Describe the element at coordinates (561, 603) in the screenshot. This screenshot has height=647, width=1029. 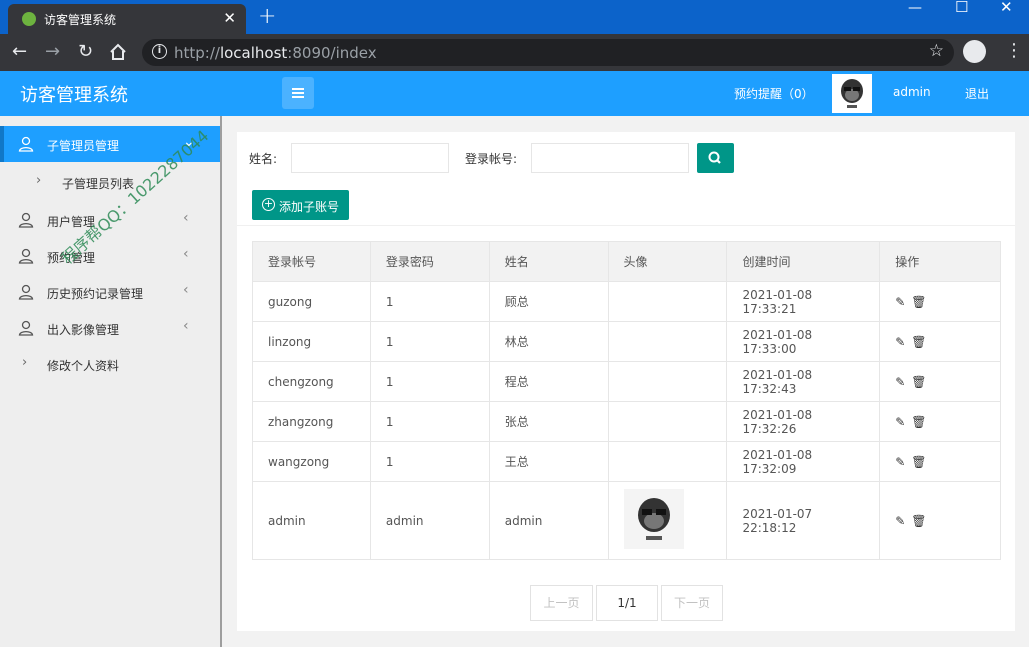
I see `prev-page-button: 上一页` at that location.